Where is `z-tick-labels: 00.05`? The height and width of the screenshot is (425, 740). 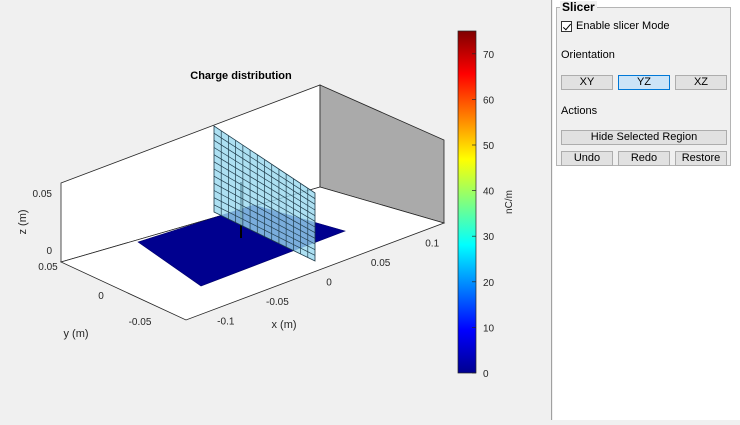
z-tick-labels: 00.05 is located at coordinates (43, 223).